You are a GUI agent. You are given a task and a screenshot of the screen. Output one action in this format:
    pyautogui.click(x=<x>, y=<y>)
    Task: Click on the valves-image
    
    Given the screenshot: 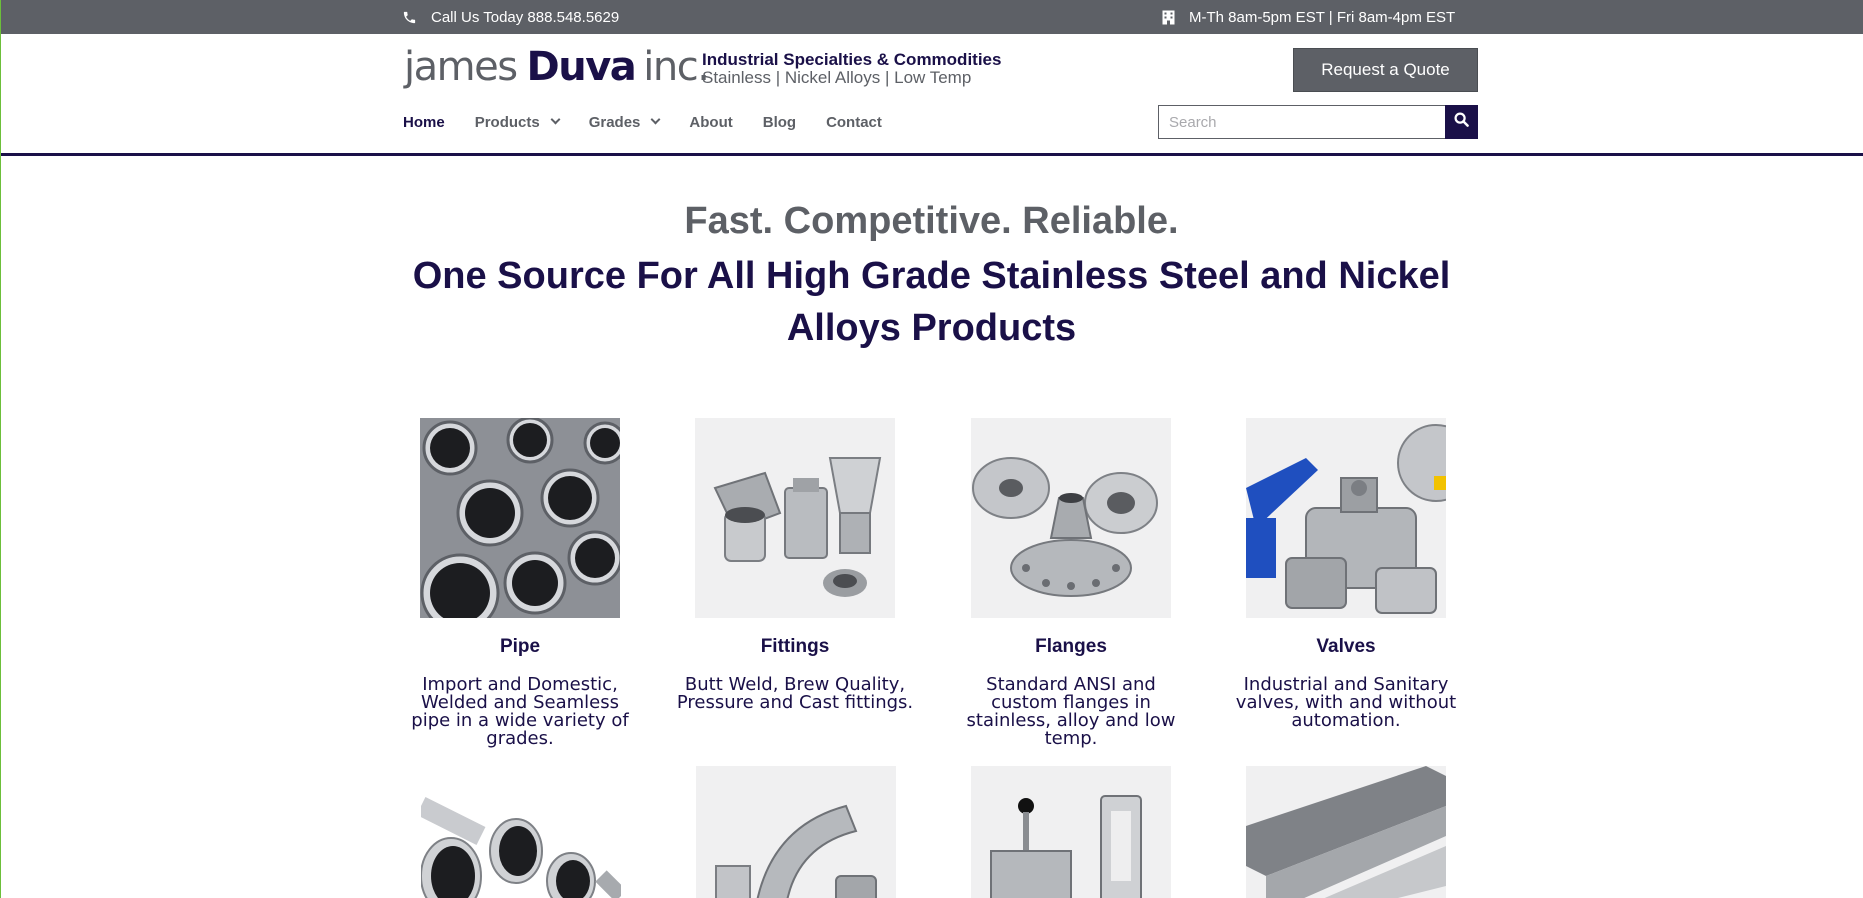 What is the action you would take?
    pyautogui.click(x=1346, y=518)
    